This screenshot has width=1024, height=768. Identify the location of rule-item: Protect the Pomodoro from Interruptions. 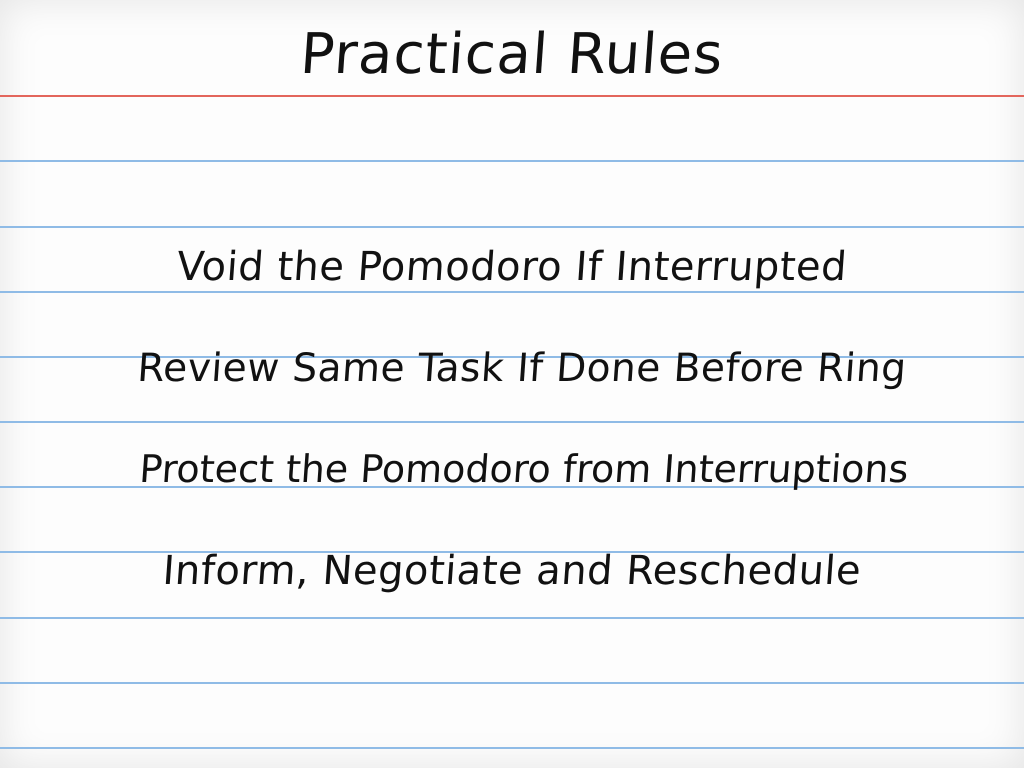
(524, 469).